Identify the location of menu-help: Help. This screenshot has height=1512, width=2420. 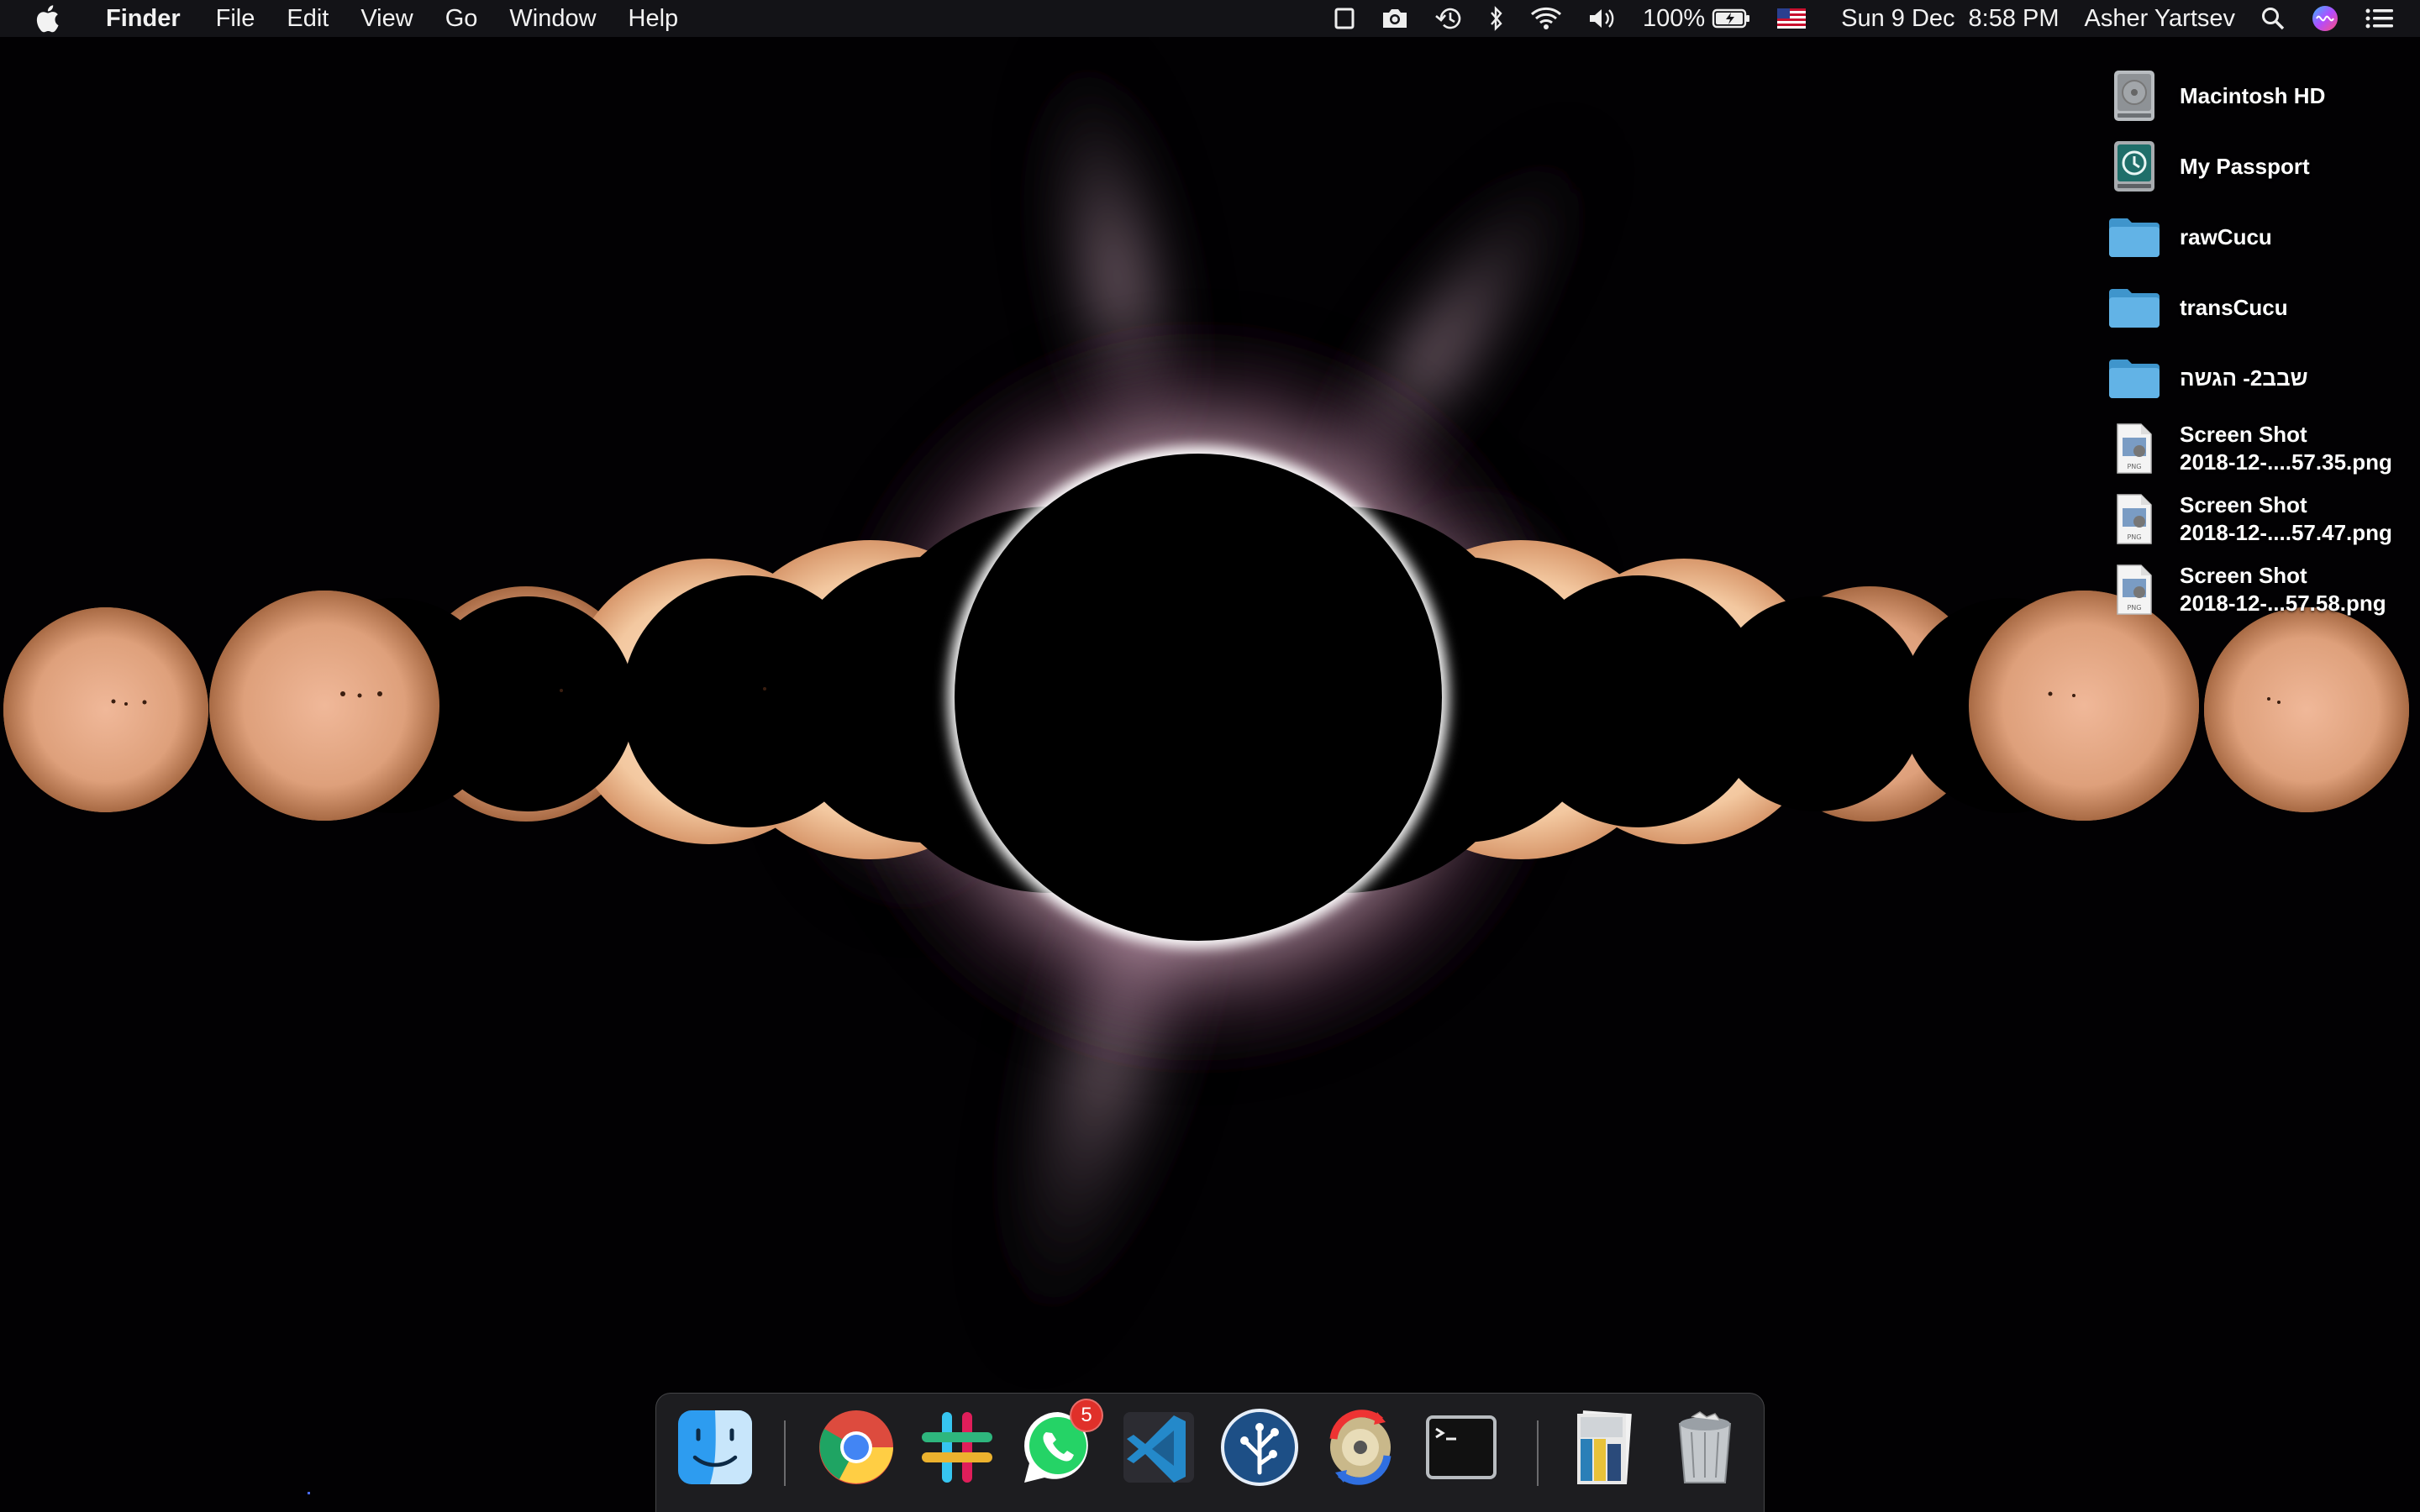
(654, 19).